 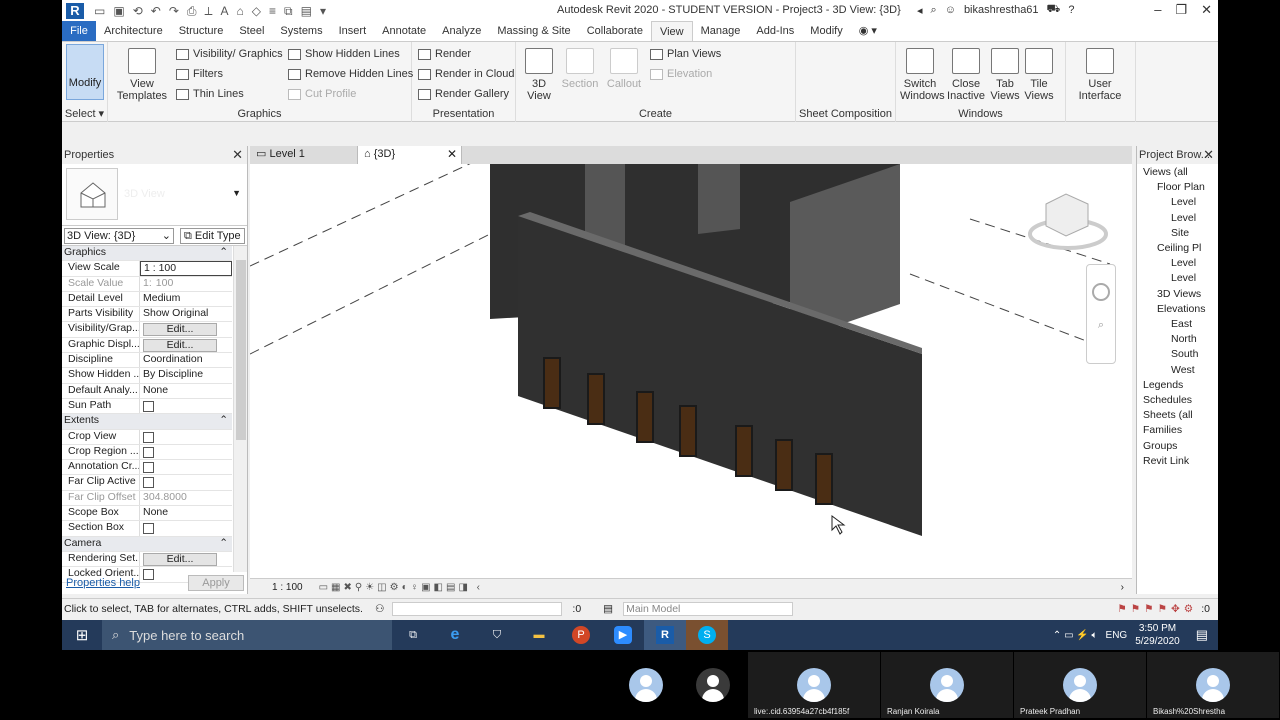 What do you see at coordinates (1179, 248) in the screenshot?
I see `browser-node: Ceiling Pl` at bounding box center [1179, 248].